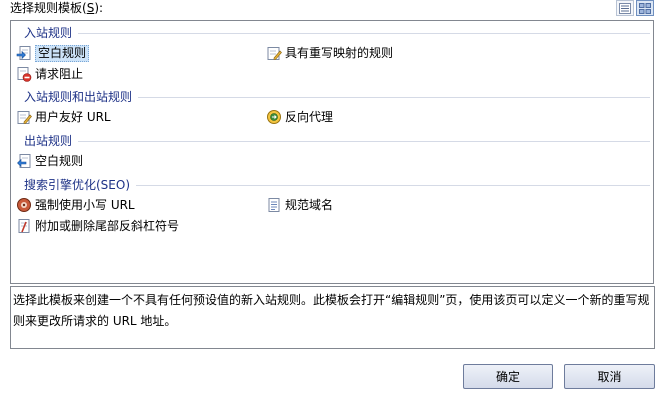 The height and width of the screenshot is (397, 660). What do you see at coordinates (24, 117) in the screenshot?
I see `friendly-url-icon` at bounding box center [24, 117].